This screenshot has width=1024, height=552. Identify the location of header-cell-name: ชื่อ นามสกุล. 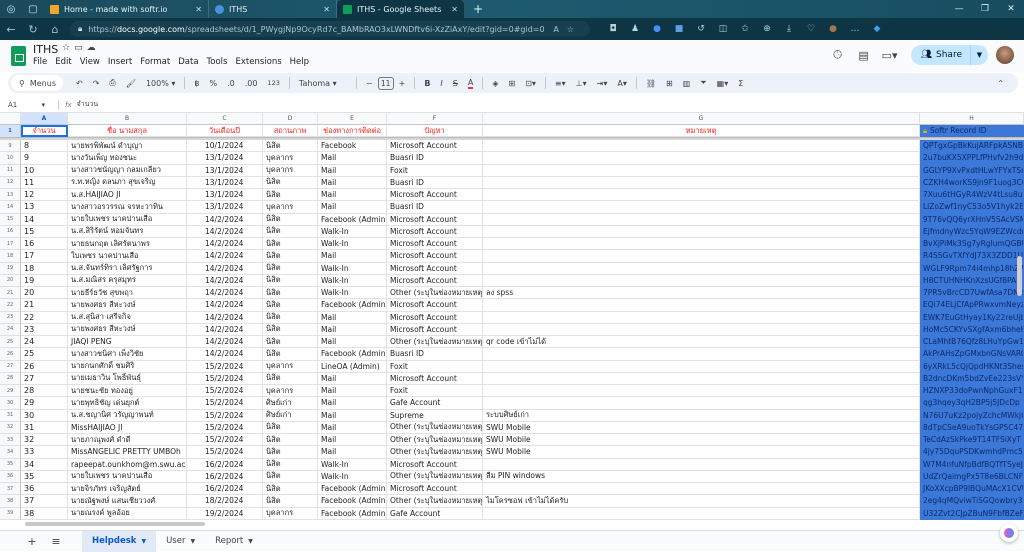
(127, 131).